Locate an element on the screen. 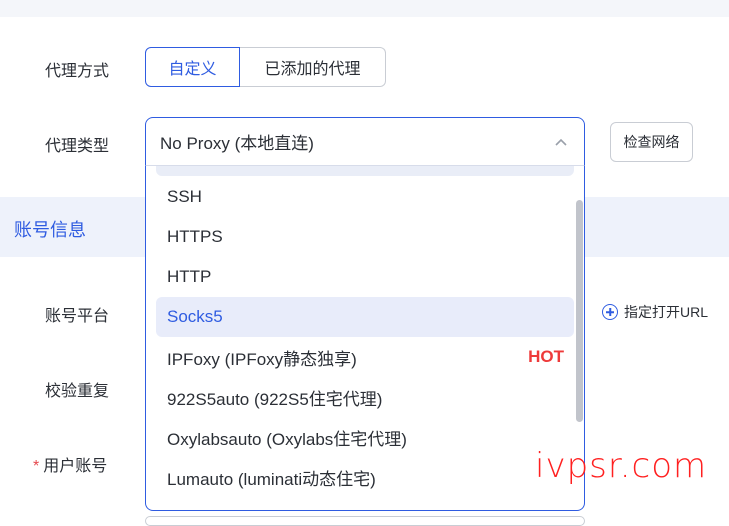 This screenshot has height=526, width=729. platform-label: 账号平台 is located at coordinates (77, 316).